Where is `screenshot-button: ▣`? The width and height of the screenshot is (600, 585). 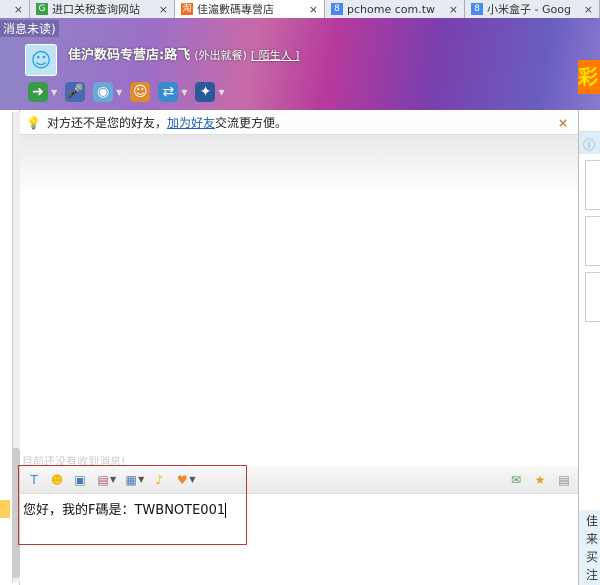
screenshot-button: ▣ is located at coordinates (80, 480).